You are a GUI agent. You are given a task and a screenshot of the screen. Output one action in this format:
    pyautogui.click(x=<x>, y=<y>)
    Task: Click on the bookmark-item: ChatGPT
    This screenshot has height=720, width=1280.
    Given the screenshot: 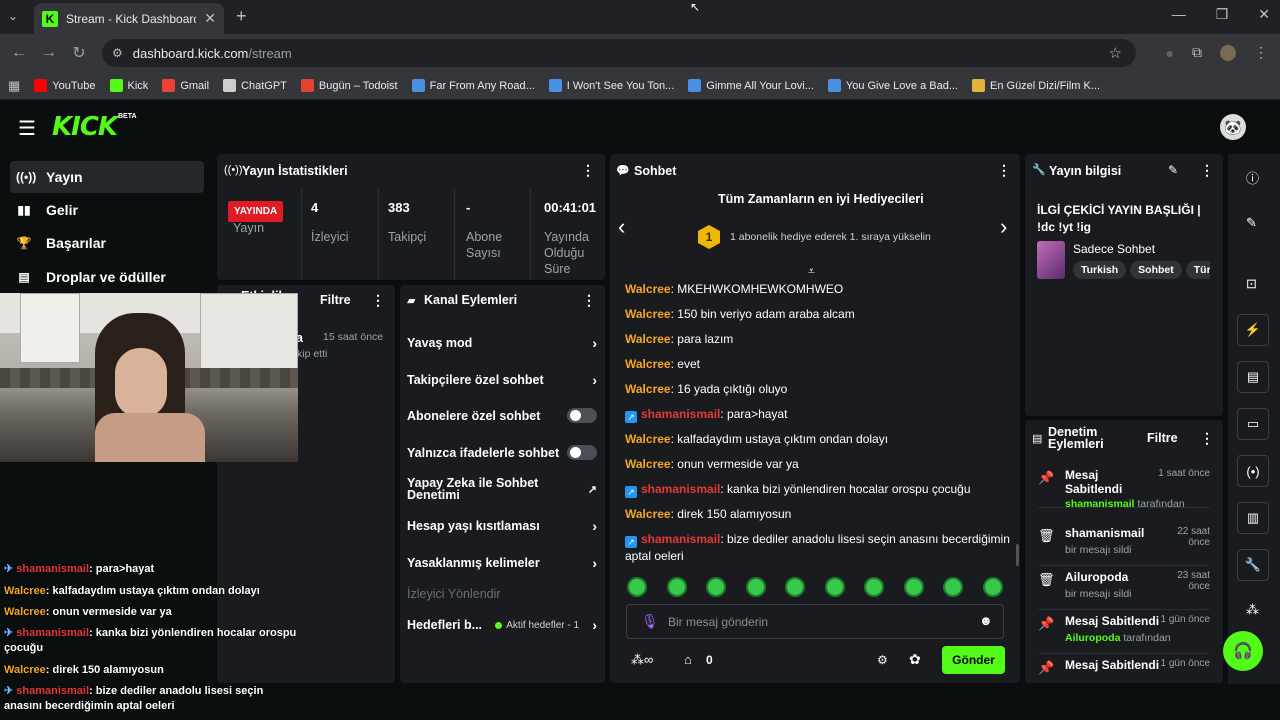 What is the action you would take?
    pyautogui.click(x=255, y=85)
    